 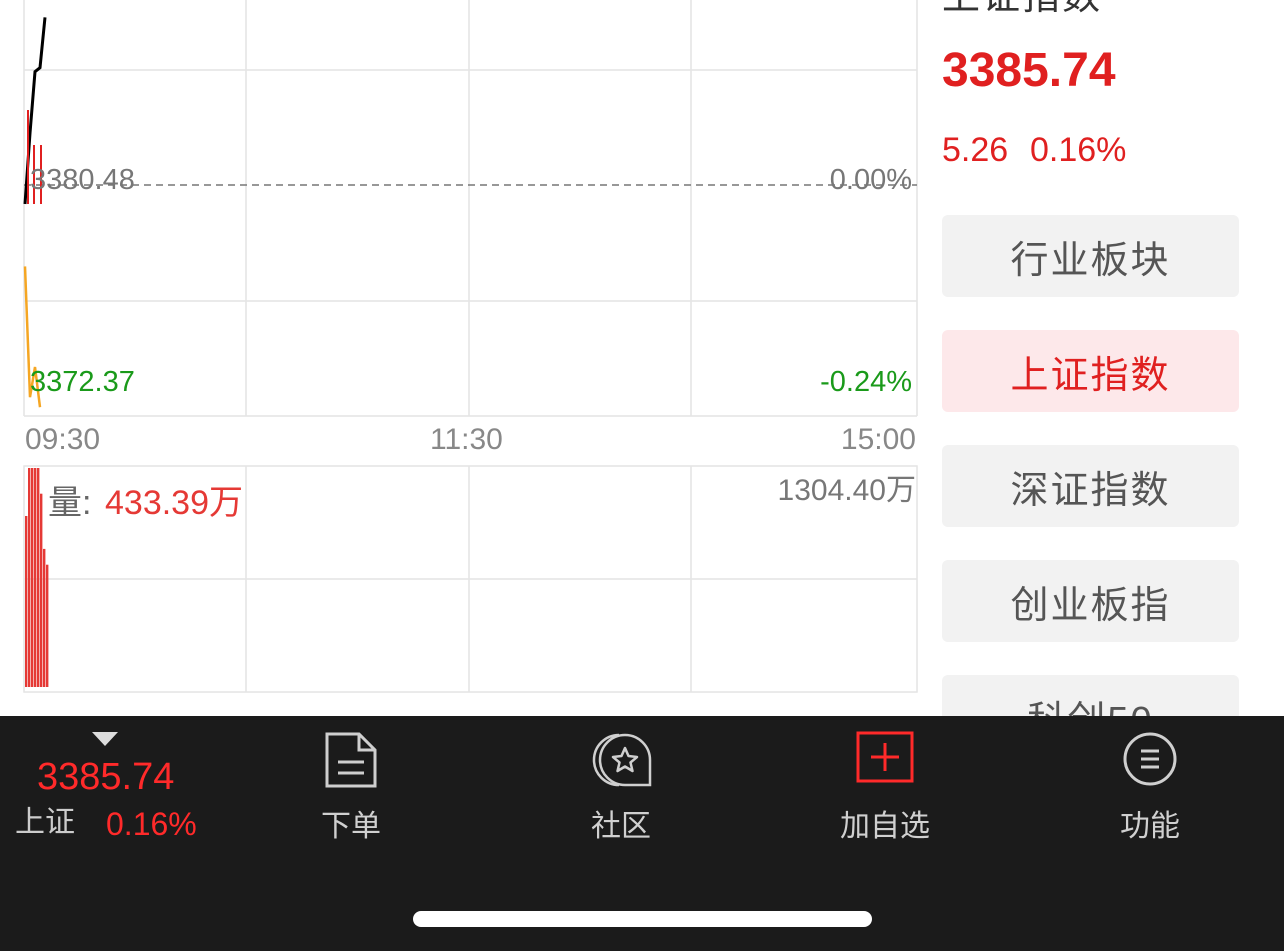 What do you see at coordinates (82, 180) in the screenshot?
I see `ref-price-label: 3380.48` at bounding box center [82, 180].